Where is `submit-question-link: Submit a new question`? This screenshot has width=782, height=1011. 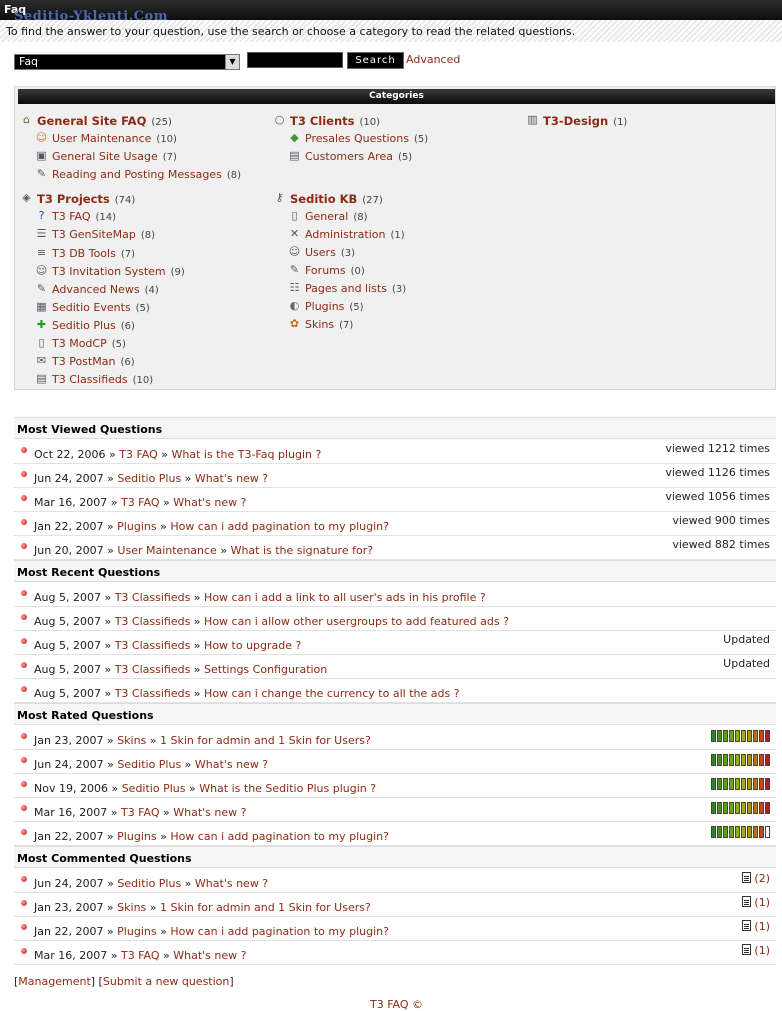
submit-question-link: Submit a new question is located at coordinates (166, 981).